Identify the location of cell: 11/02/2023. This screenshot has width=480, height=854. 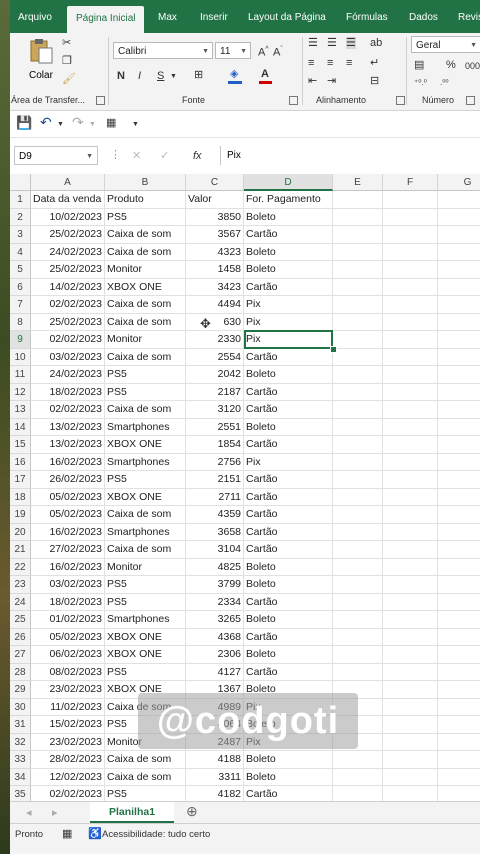
(68, 707).